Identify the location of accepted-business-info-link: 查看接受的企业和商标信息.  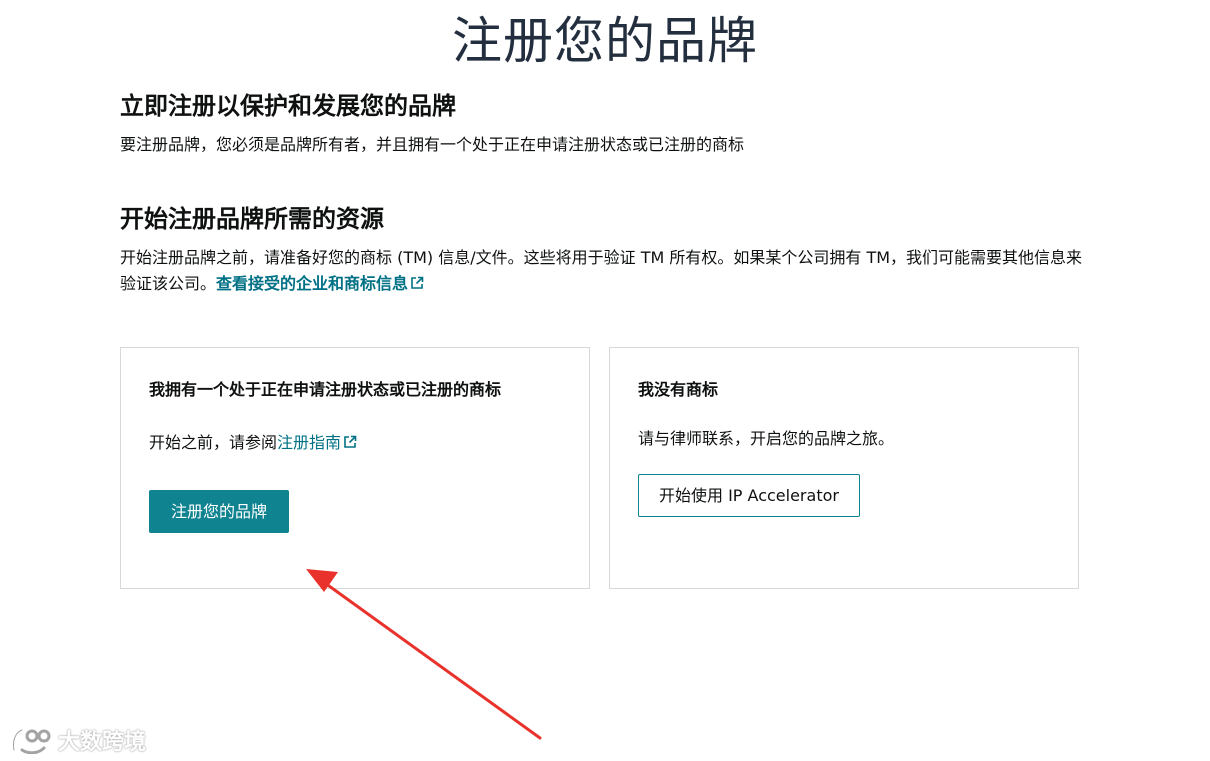
(320, 283).